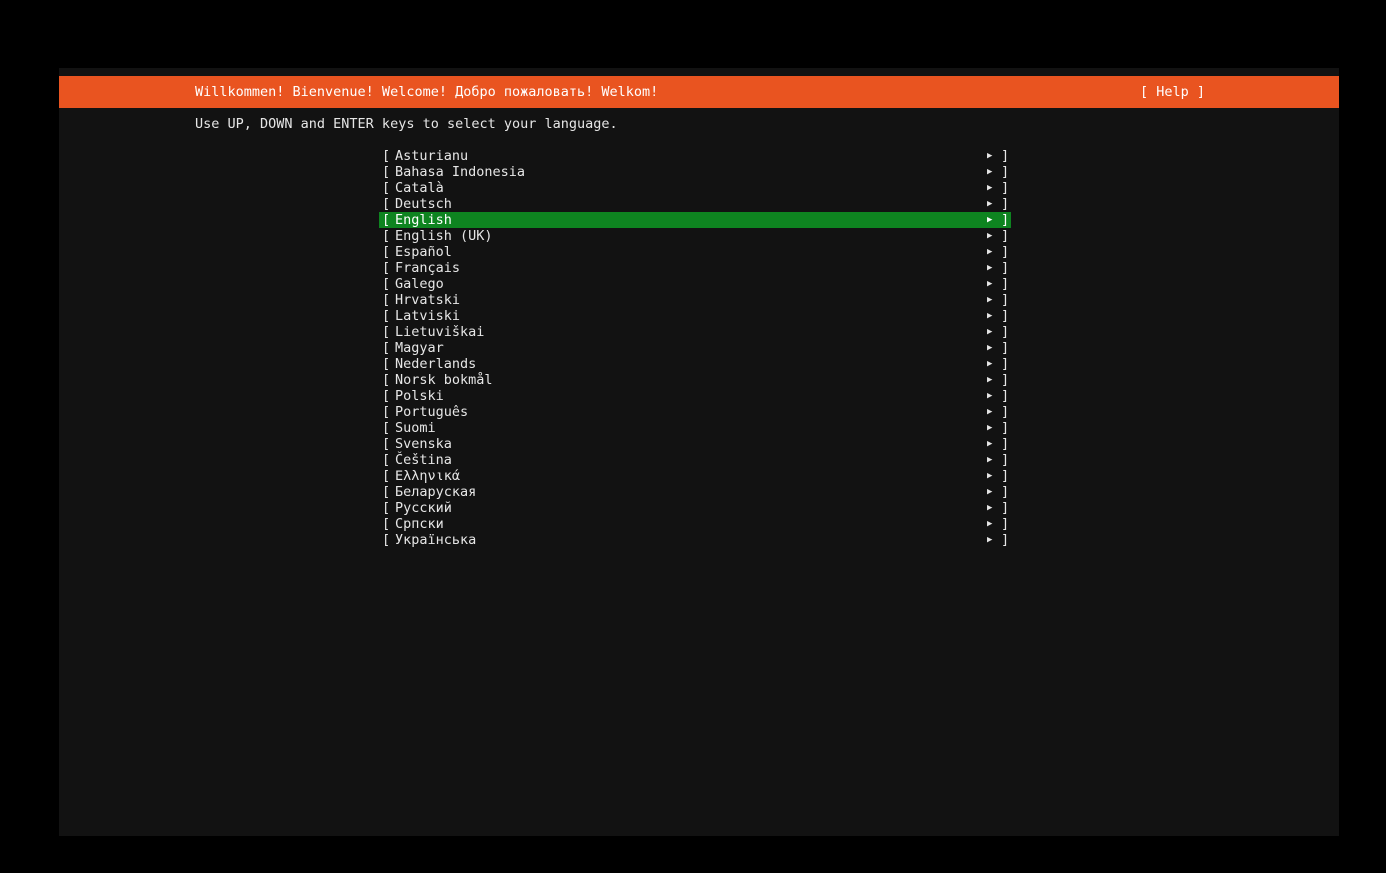 The width and height of the screenshot is (1386, 873). What do you see at coordinates (695, 236) in the screenshot?
I see `language-option: [English (UK) ▶]` at bounding box center [695, 236].